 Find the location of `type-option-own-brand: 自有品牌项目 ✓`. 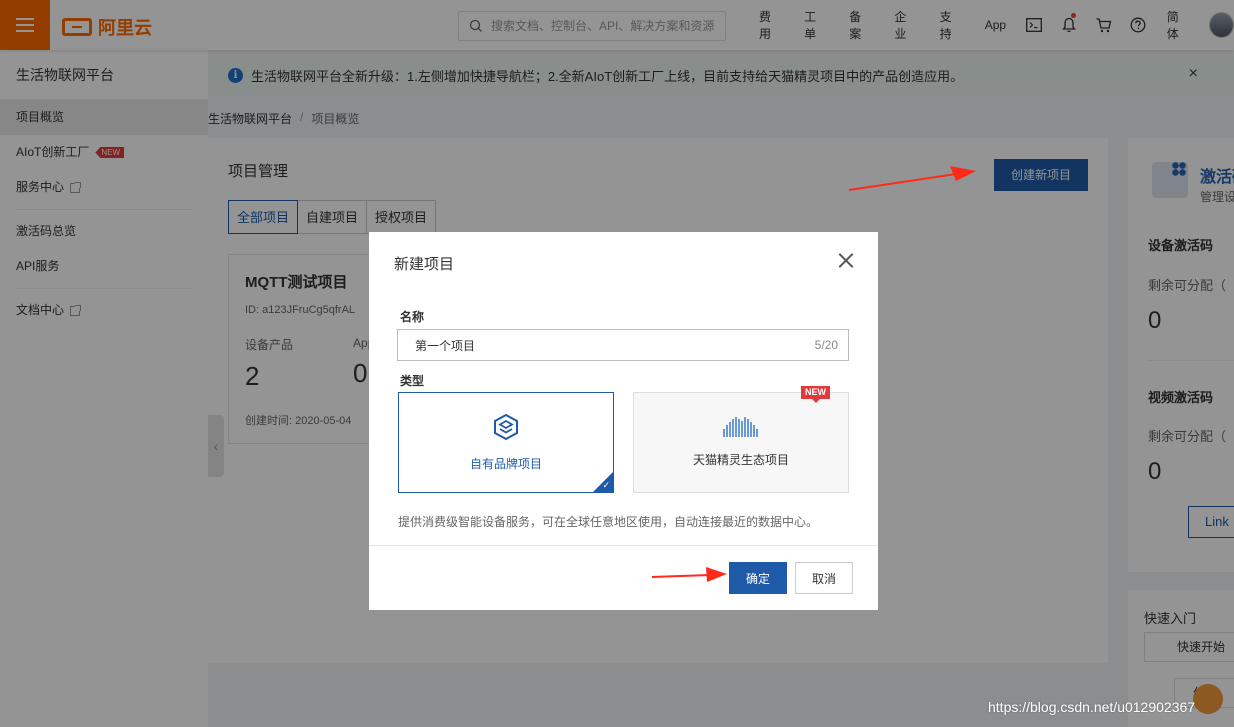

type-option-own-brand: 自有品牌项目 ✓ is located at coordinates (506, 442).